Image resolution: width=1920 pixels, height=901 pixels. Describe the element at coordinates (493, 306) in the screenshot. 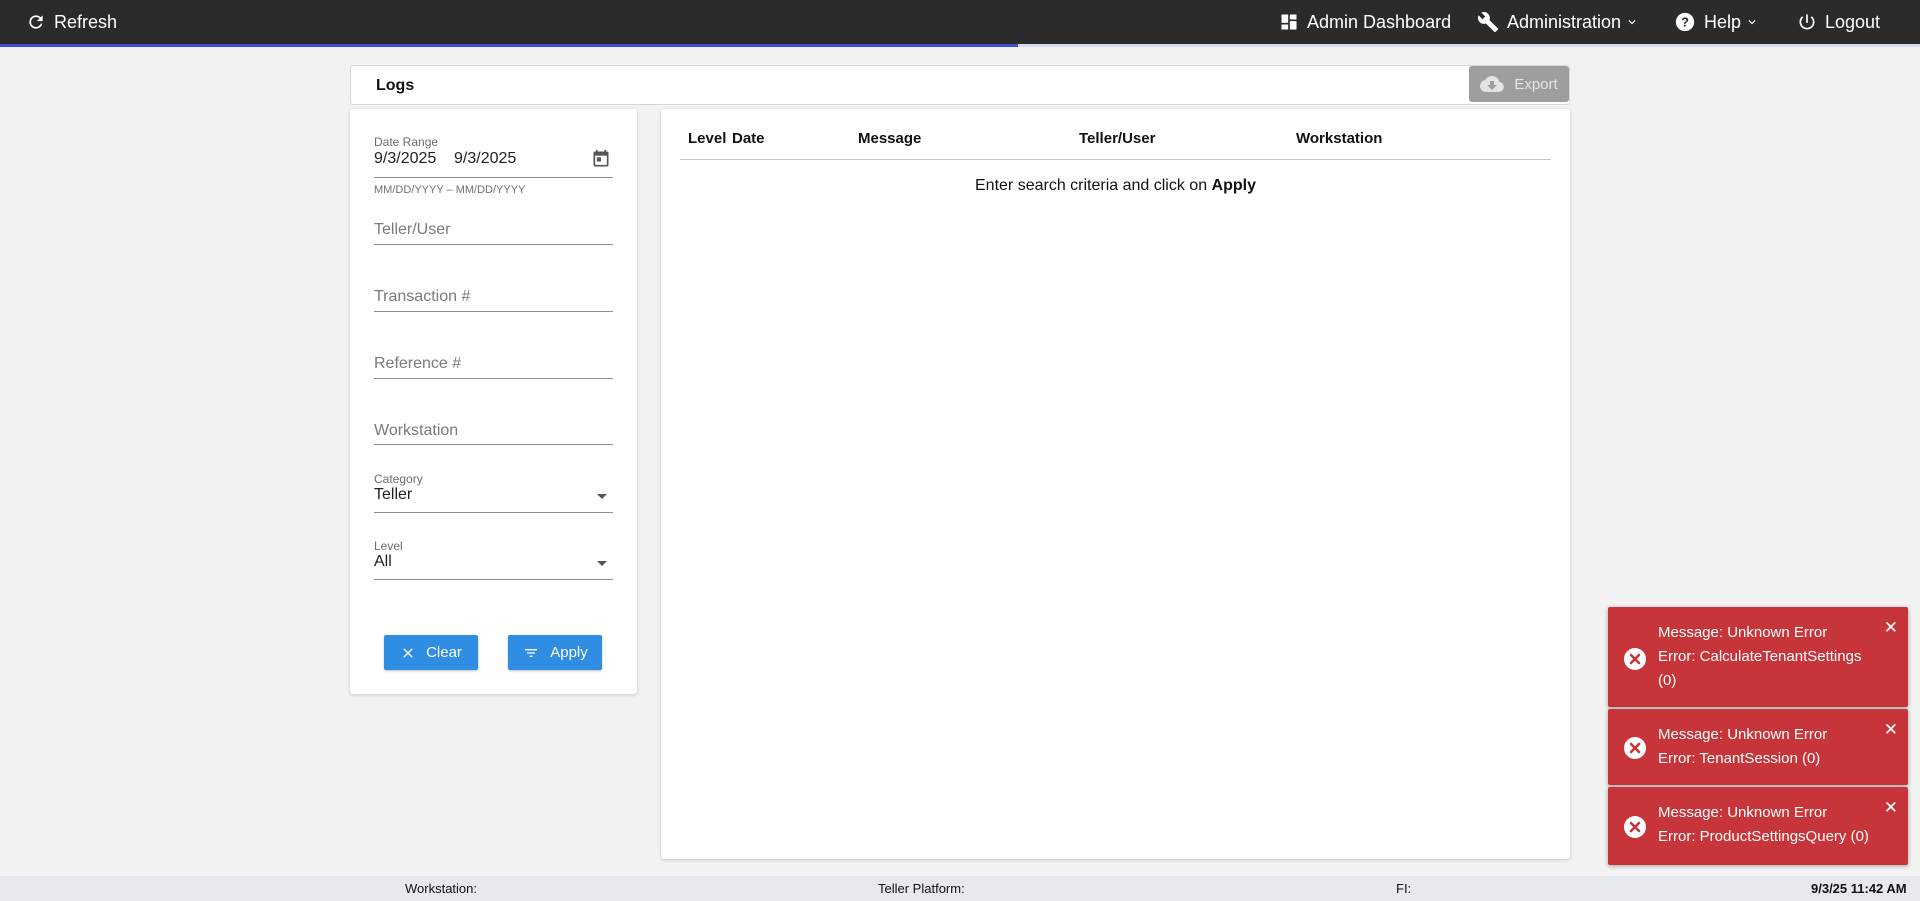

I see `transaction-number-input: Transaction #` at that location.